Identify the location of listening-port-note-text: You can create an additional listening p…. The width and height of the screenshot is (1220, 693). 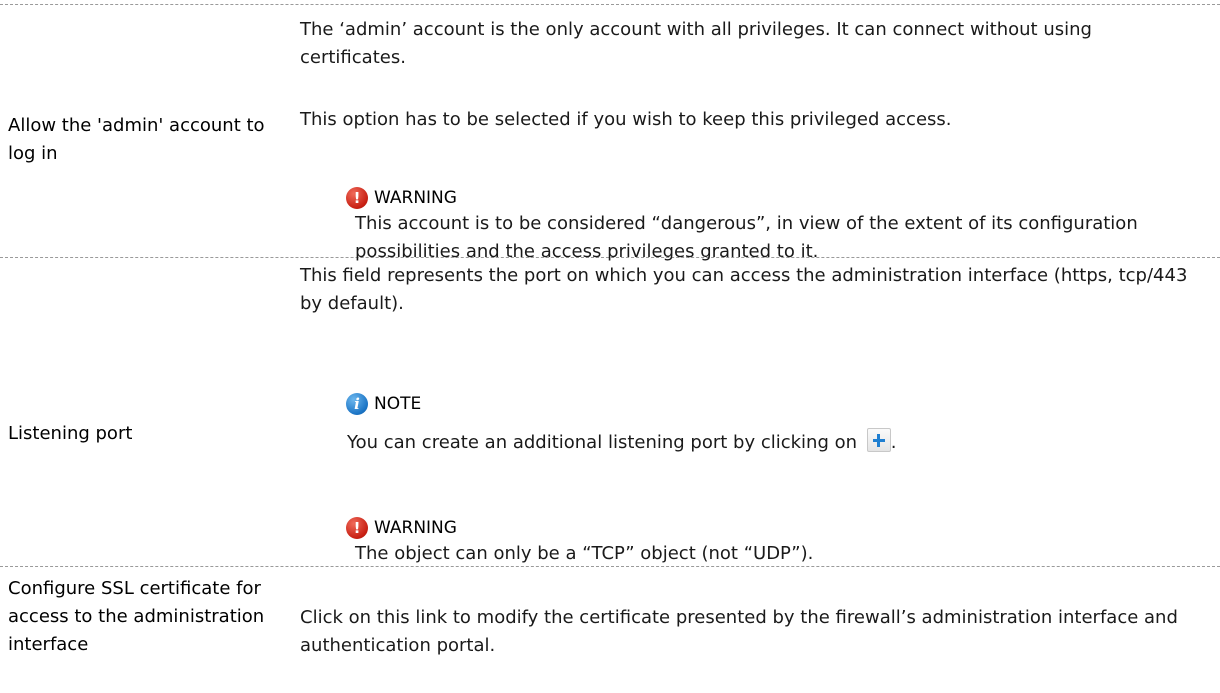
(776, 442).